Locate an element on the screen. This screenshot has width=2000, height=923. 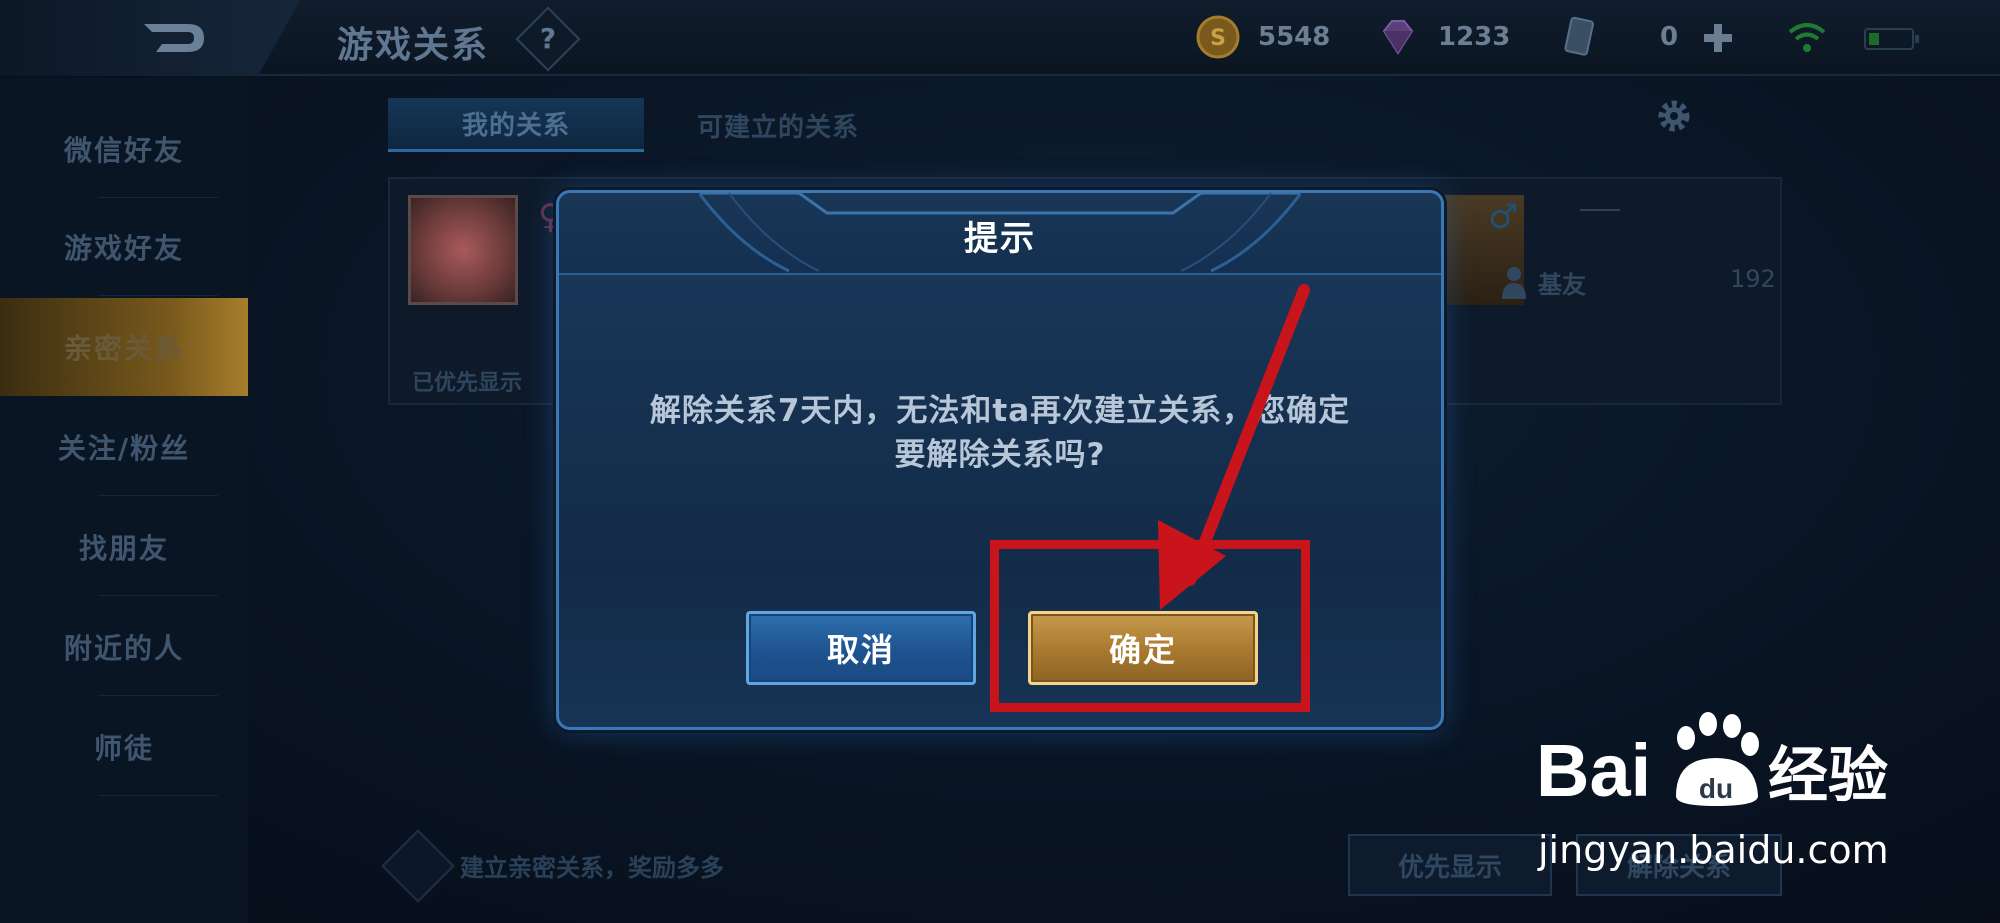
tab-available-relations: 可建立的关系 is located at coordinates (778, 125).